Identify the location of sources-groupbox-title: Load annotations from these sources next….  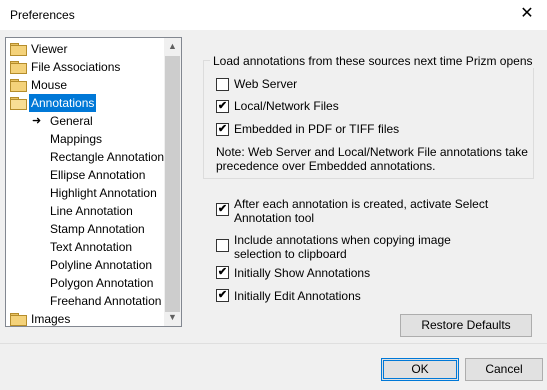
(373, 61).